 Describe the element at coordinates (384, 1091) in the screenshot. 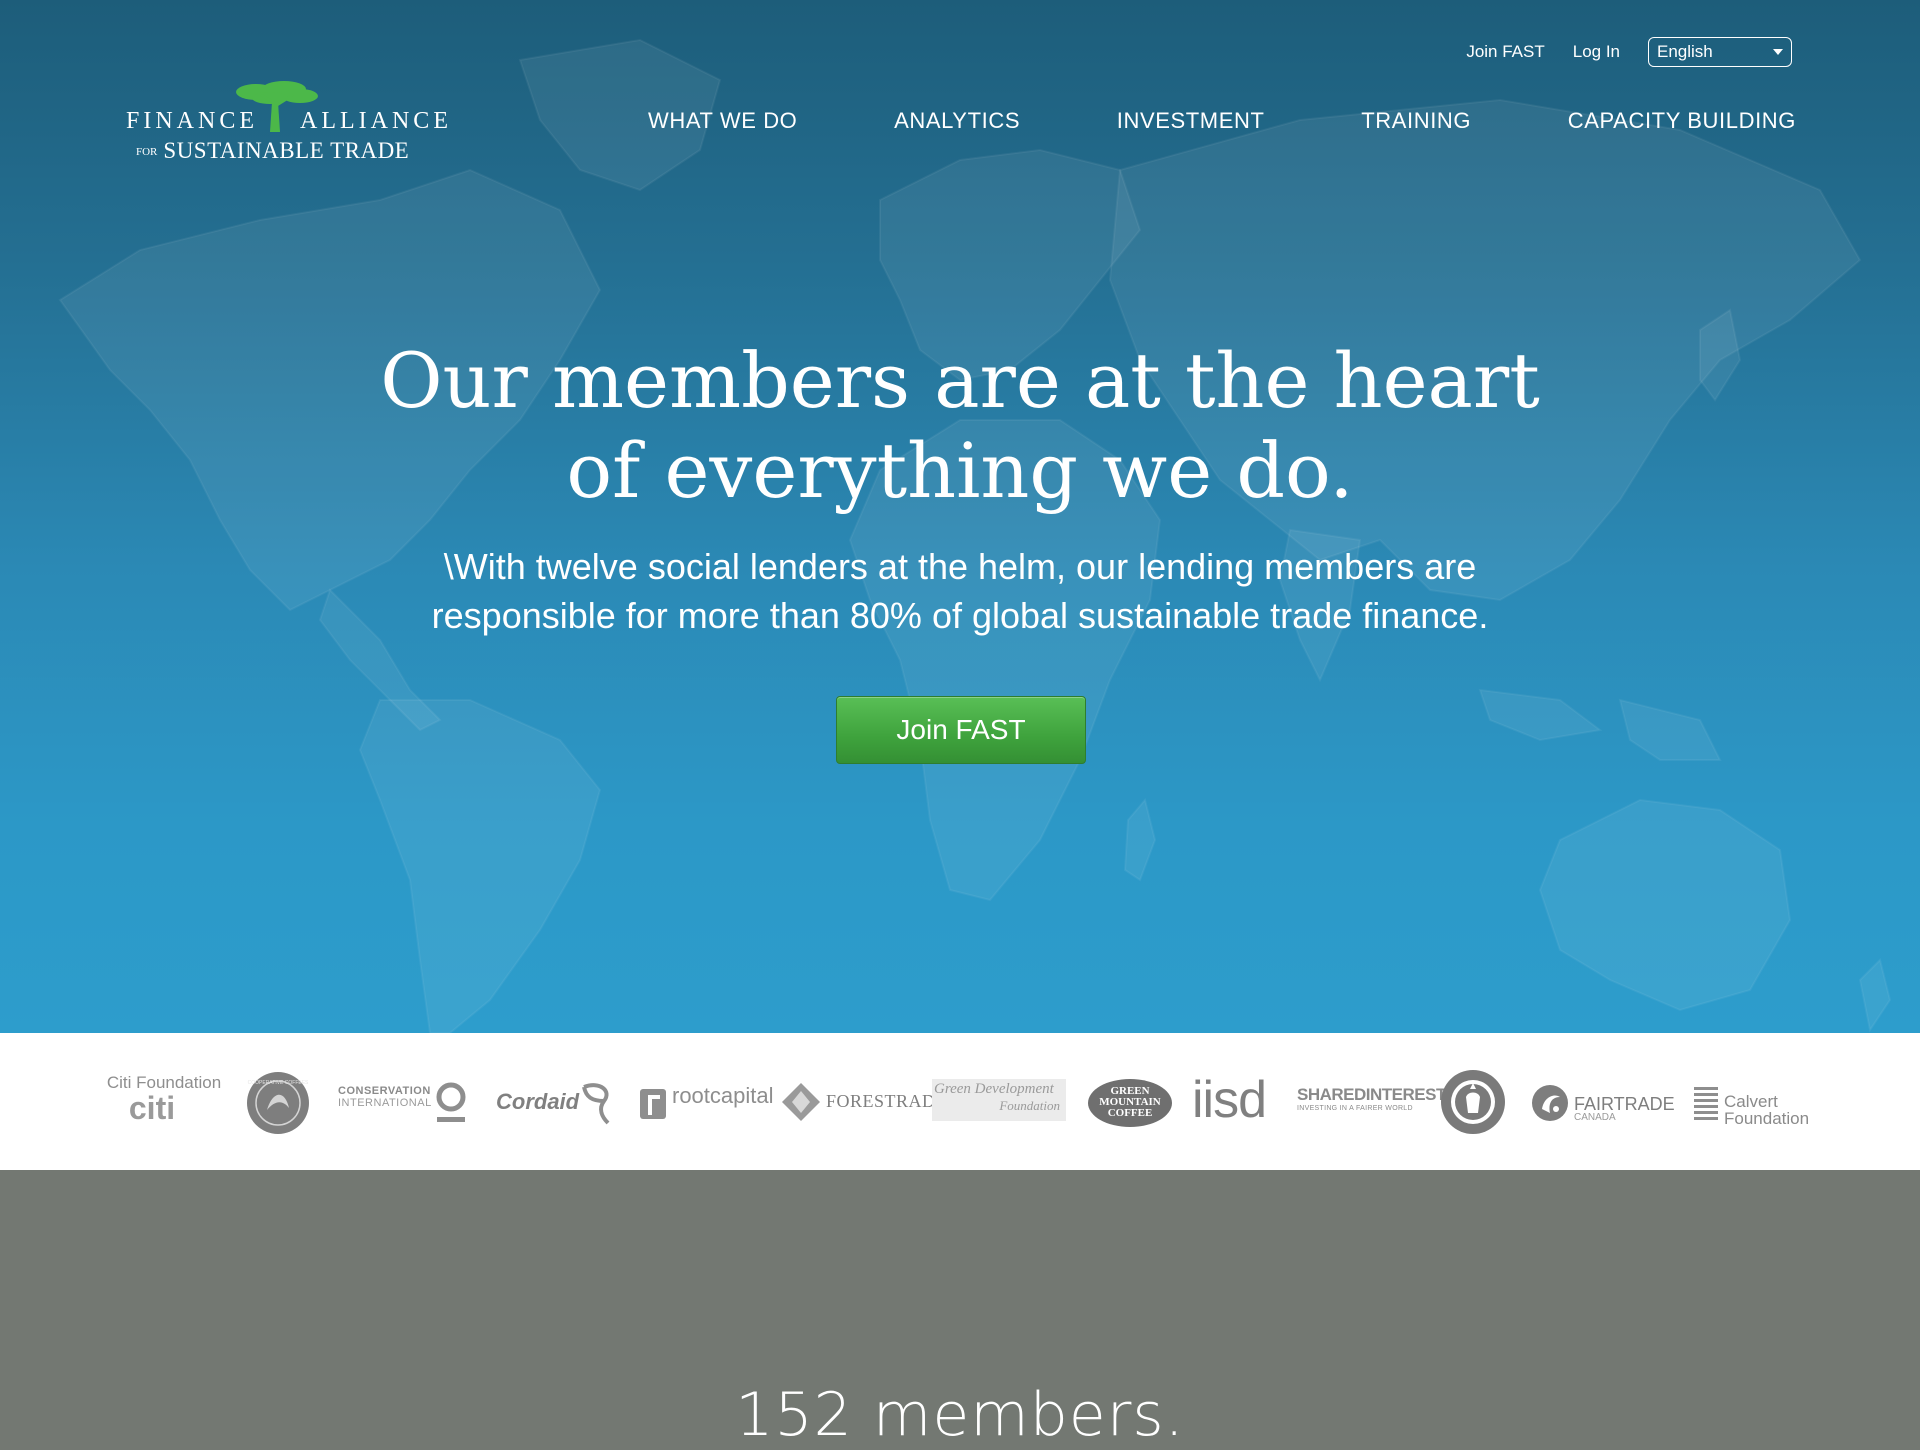

I see `conservation-line1: CONSERVATION` at that location.